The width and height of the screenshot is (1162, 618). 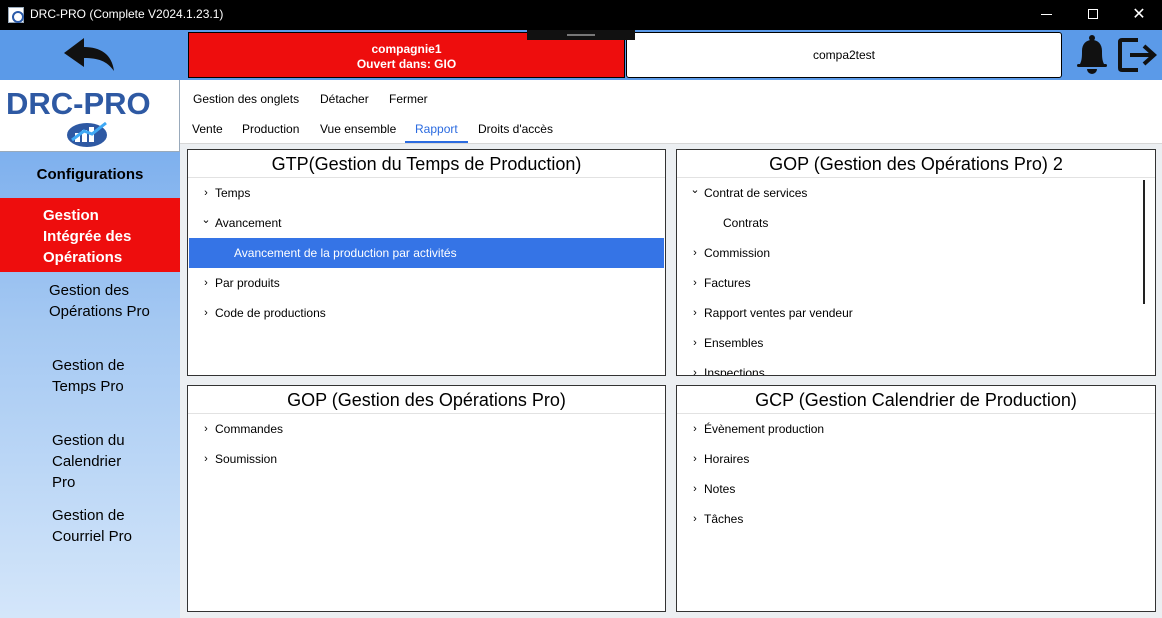 What do you see at coordinates (406, 64) in the screenshot?
I see `company-tab-subtitle: Ouvert dans: GIO` at bounding box center [406, 64].